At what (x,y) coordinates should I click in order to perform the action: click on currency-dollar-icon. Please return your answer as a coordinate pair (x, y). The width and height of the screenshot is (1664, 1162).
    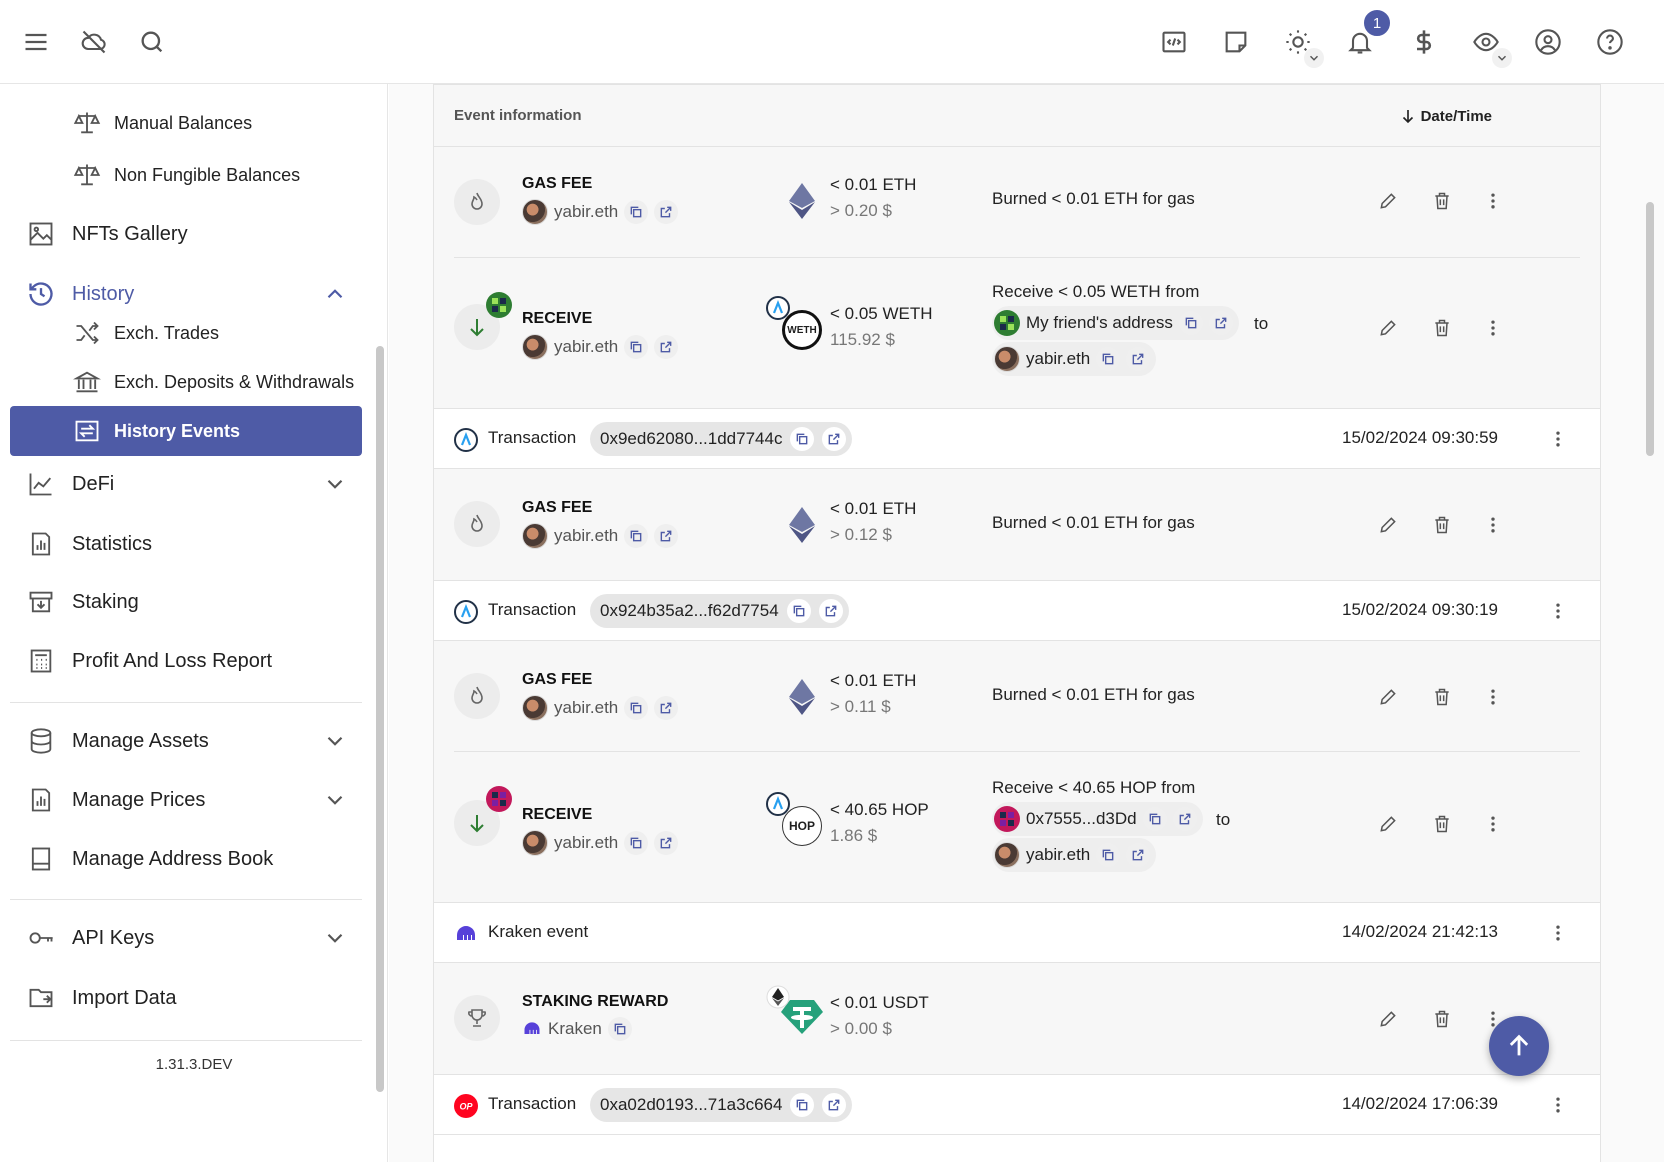
    Looking at the image, I should click on (1424, 42).